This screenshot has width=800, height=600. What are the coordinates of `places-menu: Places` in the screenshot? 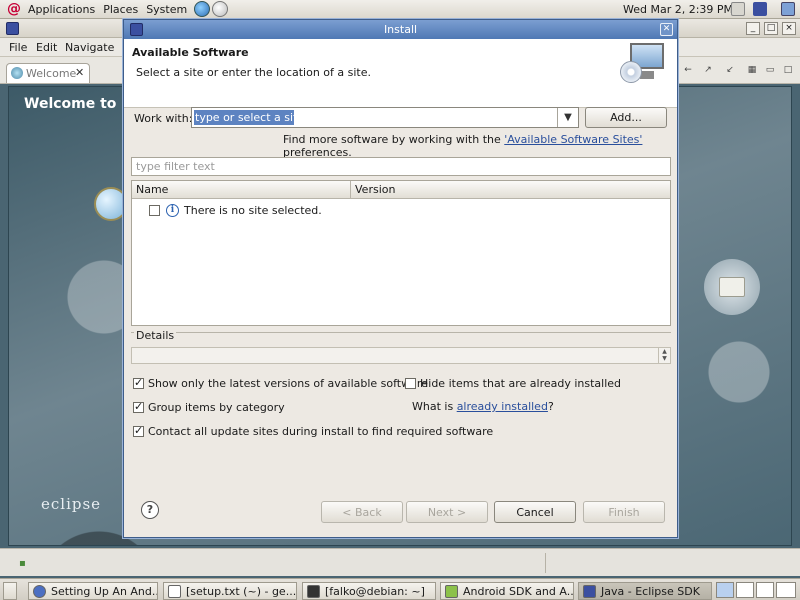 It's located at (122, 9).